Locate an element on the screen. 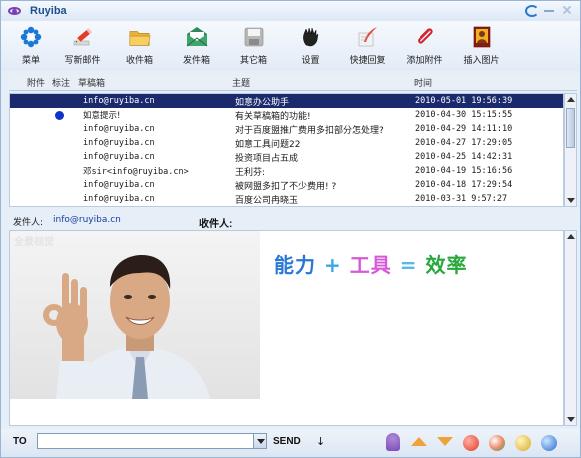 The image size is (581, 458). table-row: 如意提示! 有关草稿箱的功能! 2010-04-30 15:15:55 is located at coordinates (286, 115).